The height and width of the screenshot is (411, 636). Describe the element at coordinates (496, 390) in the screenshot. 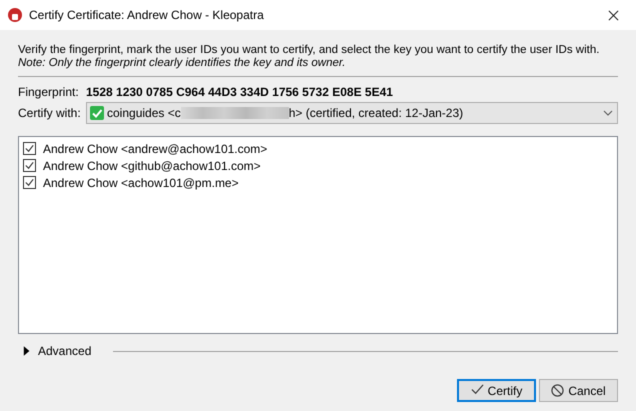

I see `certify-button: Certify` at that location.